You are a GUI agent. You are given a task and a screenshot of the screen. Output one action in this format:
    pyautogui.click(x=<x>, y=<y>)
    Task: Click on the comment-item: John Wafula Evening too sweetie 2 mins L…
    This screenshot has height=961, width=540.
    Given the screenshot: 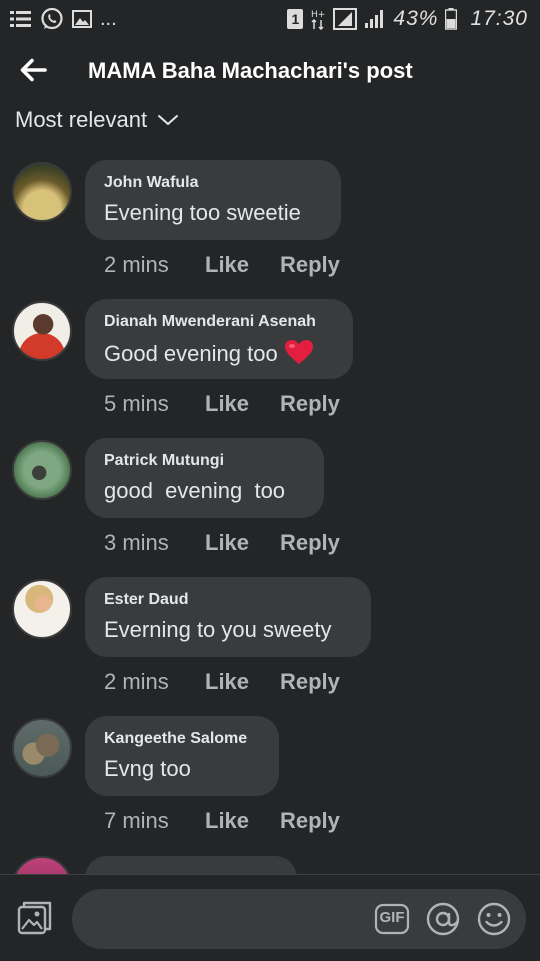 What is the action you would take?
    pyautogui.click(x=270, y=229)
    